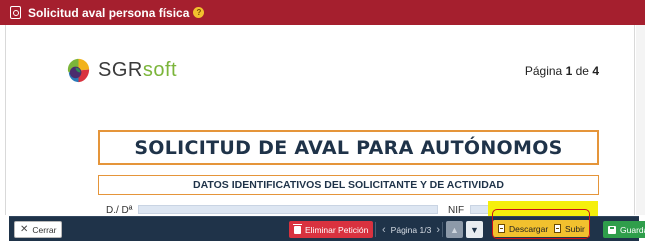  I want to click on move-up-button: ▲, so click(454, 229).